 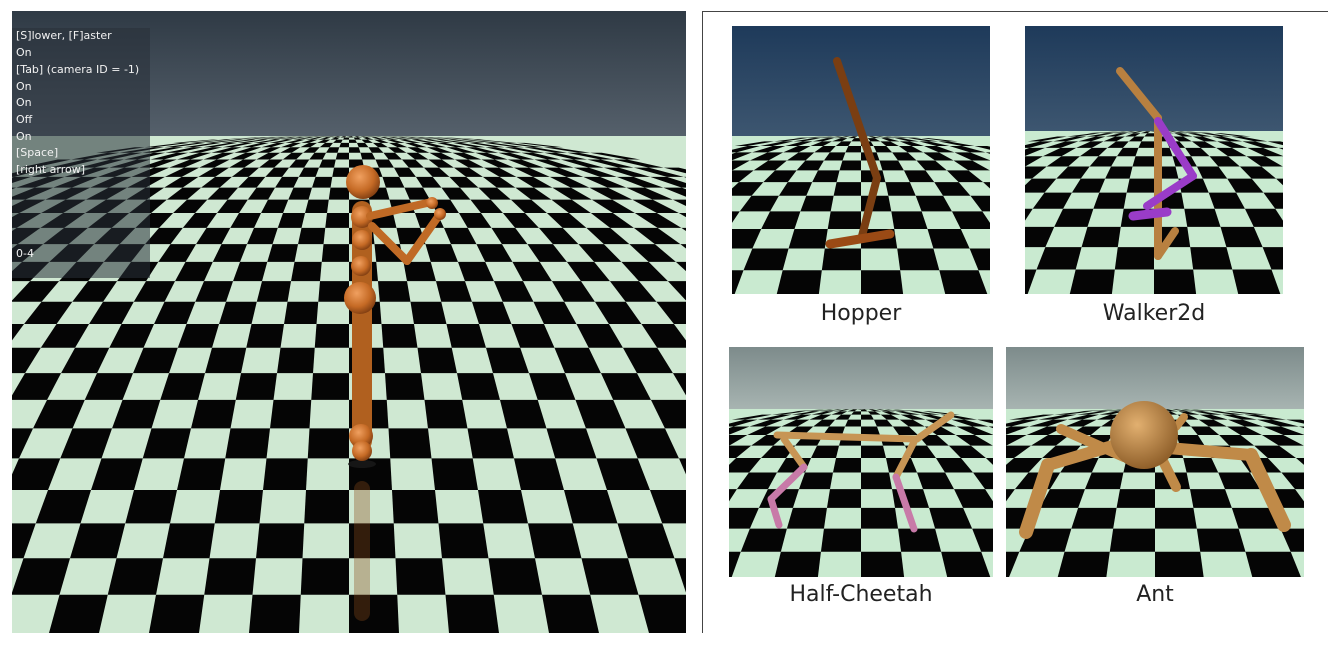 What do you see at coordinates (64, 35) in the screenshot?
I see `overlay-line: [S]lower, [F]aster` at bounding box center [64, 35].